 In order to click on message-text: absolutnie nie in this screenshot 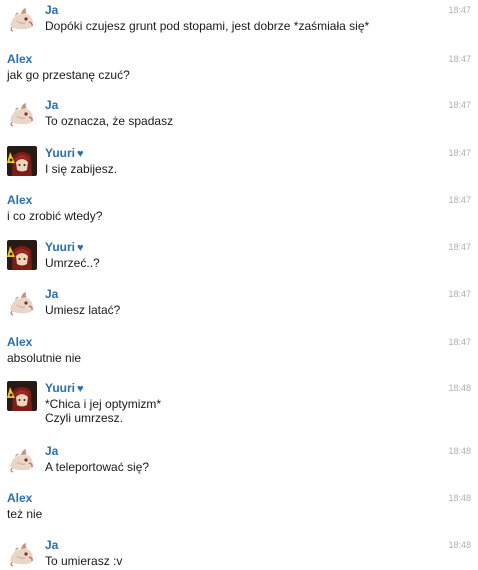, I will do `click(44, 358)`.